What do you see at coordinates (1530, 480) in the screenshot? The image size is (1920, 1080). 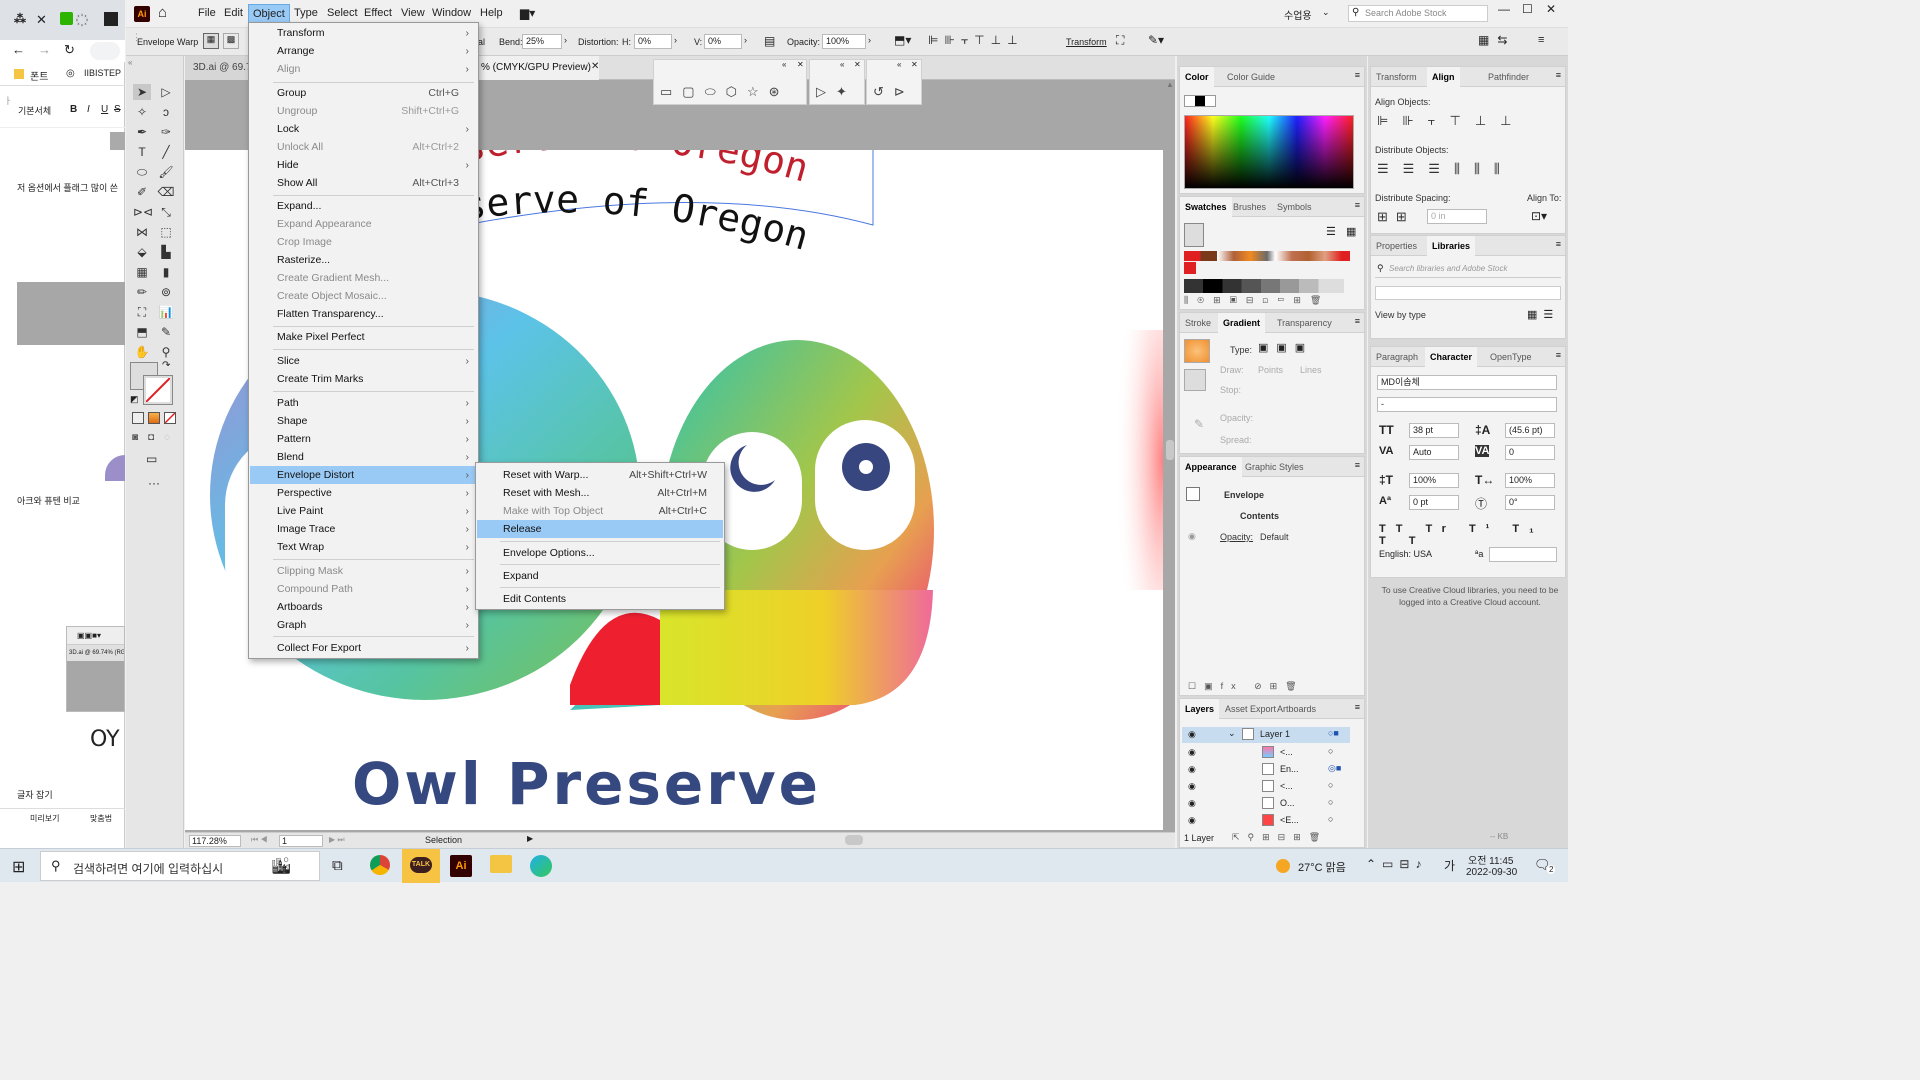 I see `horizontal-scale-field: 100%` at bounding box center [1530, 480].